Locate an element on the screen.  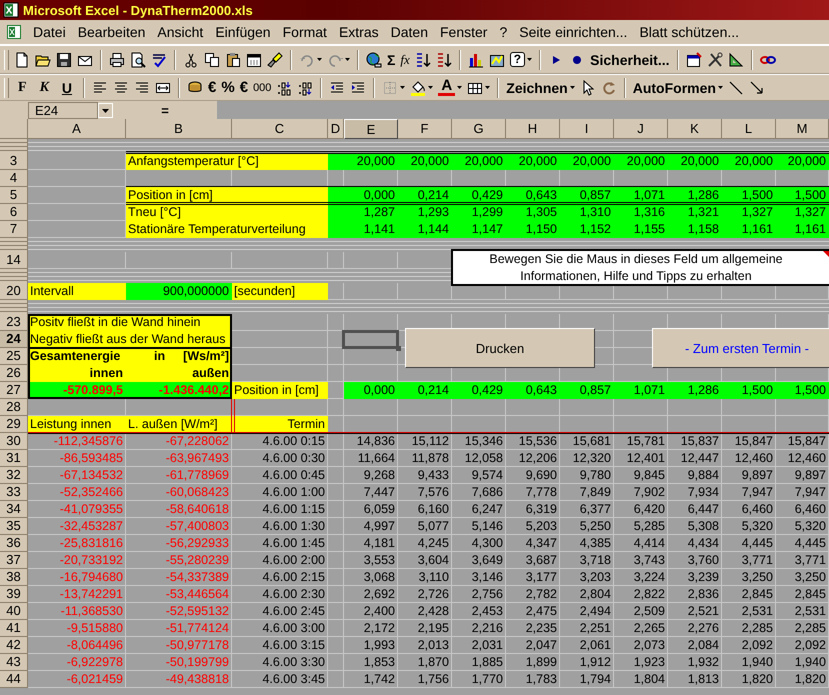
menu-item: Datei is located at coordinates (49, 32).